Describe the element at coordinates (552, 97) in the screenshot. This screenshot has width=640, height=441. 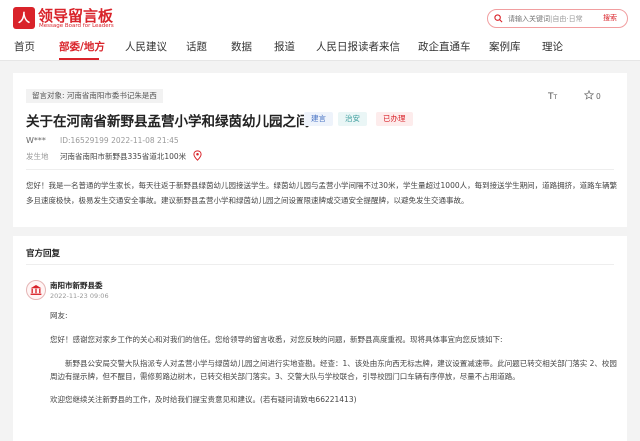
I see `font-size-icon: TT` at that location.